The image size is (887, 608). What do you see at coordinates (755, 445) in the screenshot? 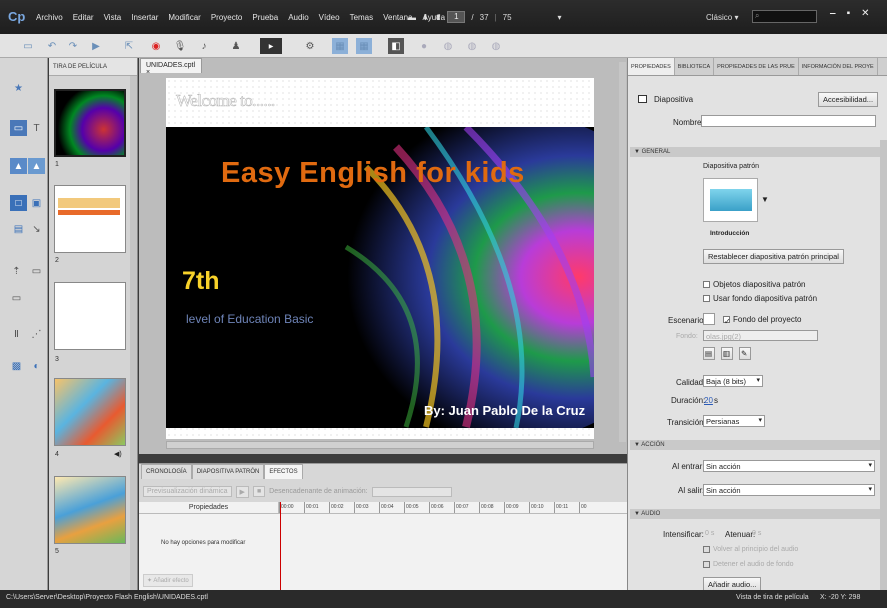
I see `section-action: ▼ ACCIÓN` at bounding box center [755, 445].